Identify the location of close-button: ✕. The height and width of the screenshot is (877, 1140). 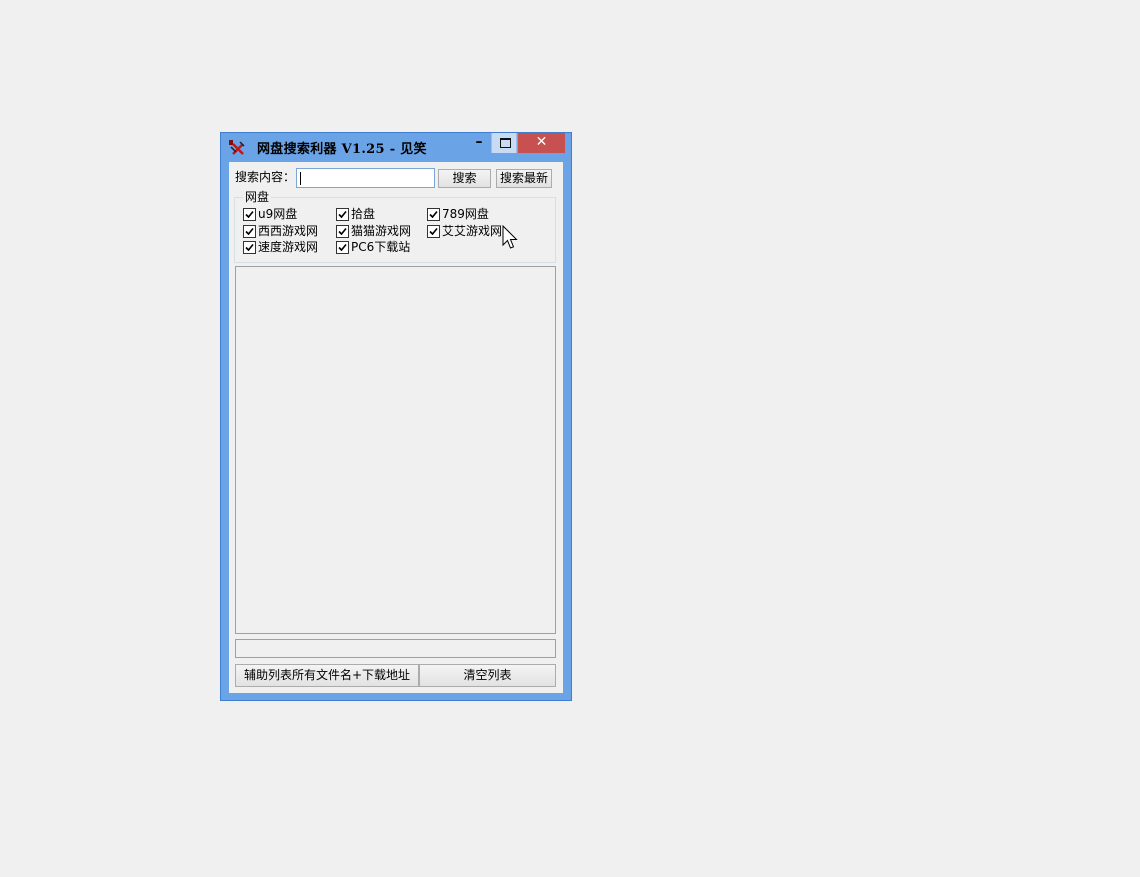
(541, 143).